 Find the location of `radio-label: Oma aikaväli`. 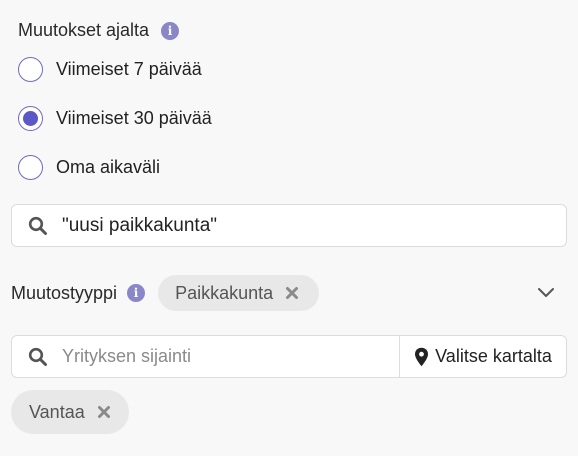

radio-label: Oma aikaväli is located at coordinates (108, 167).